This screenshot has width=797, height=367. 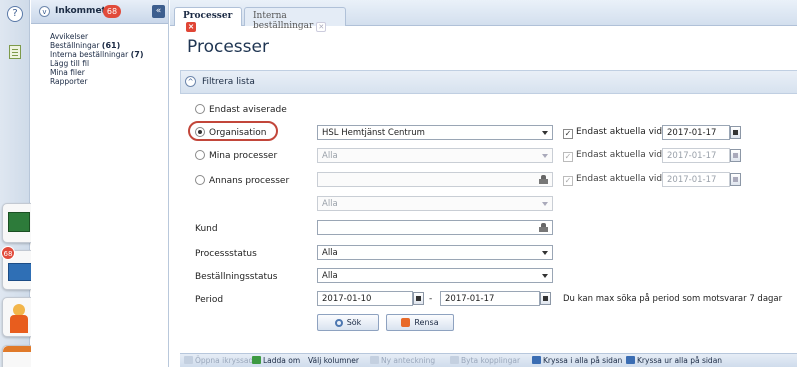 I want to click on button-label: Välj kolumner, so click(x=333, y=360).